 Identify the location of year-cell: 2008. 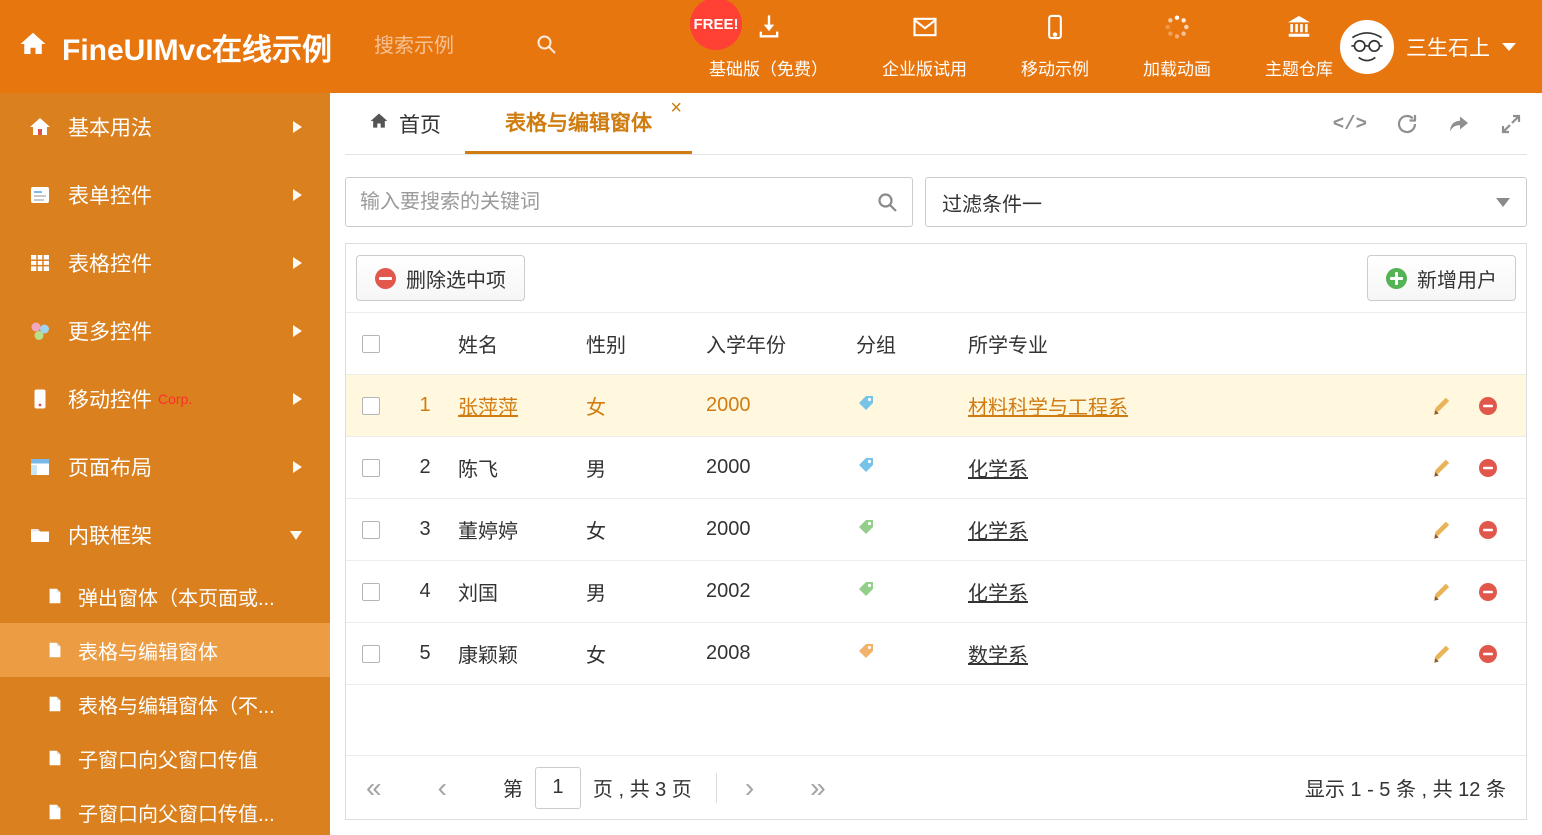
(773, 653).